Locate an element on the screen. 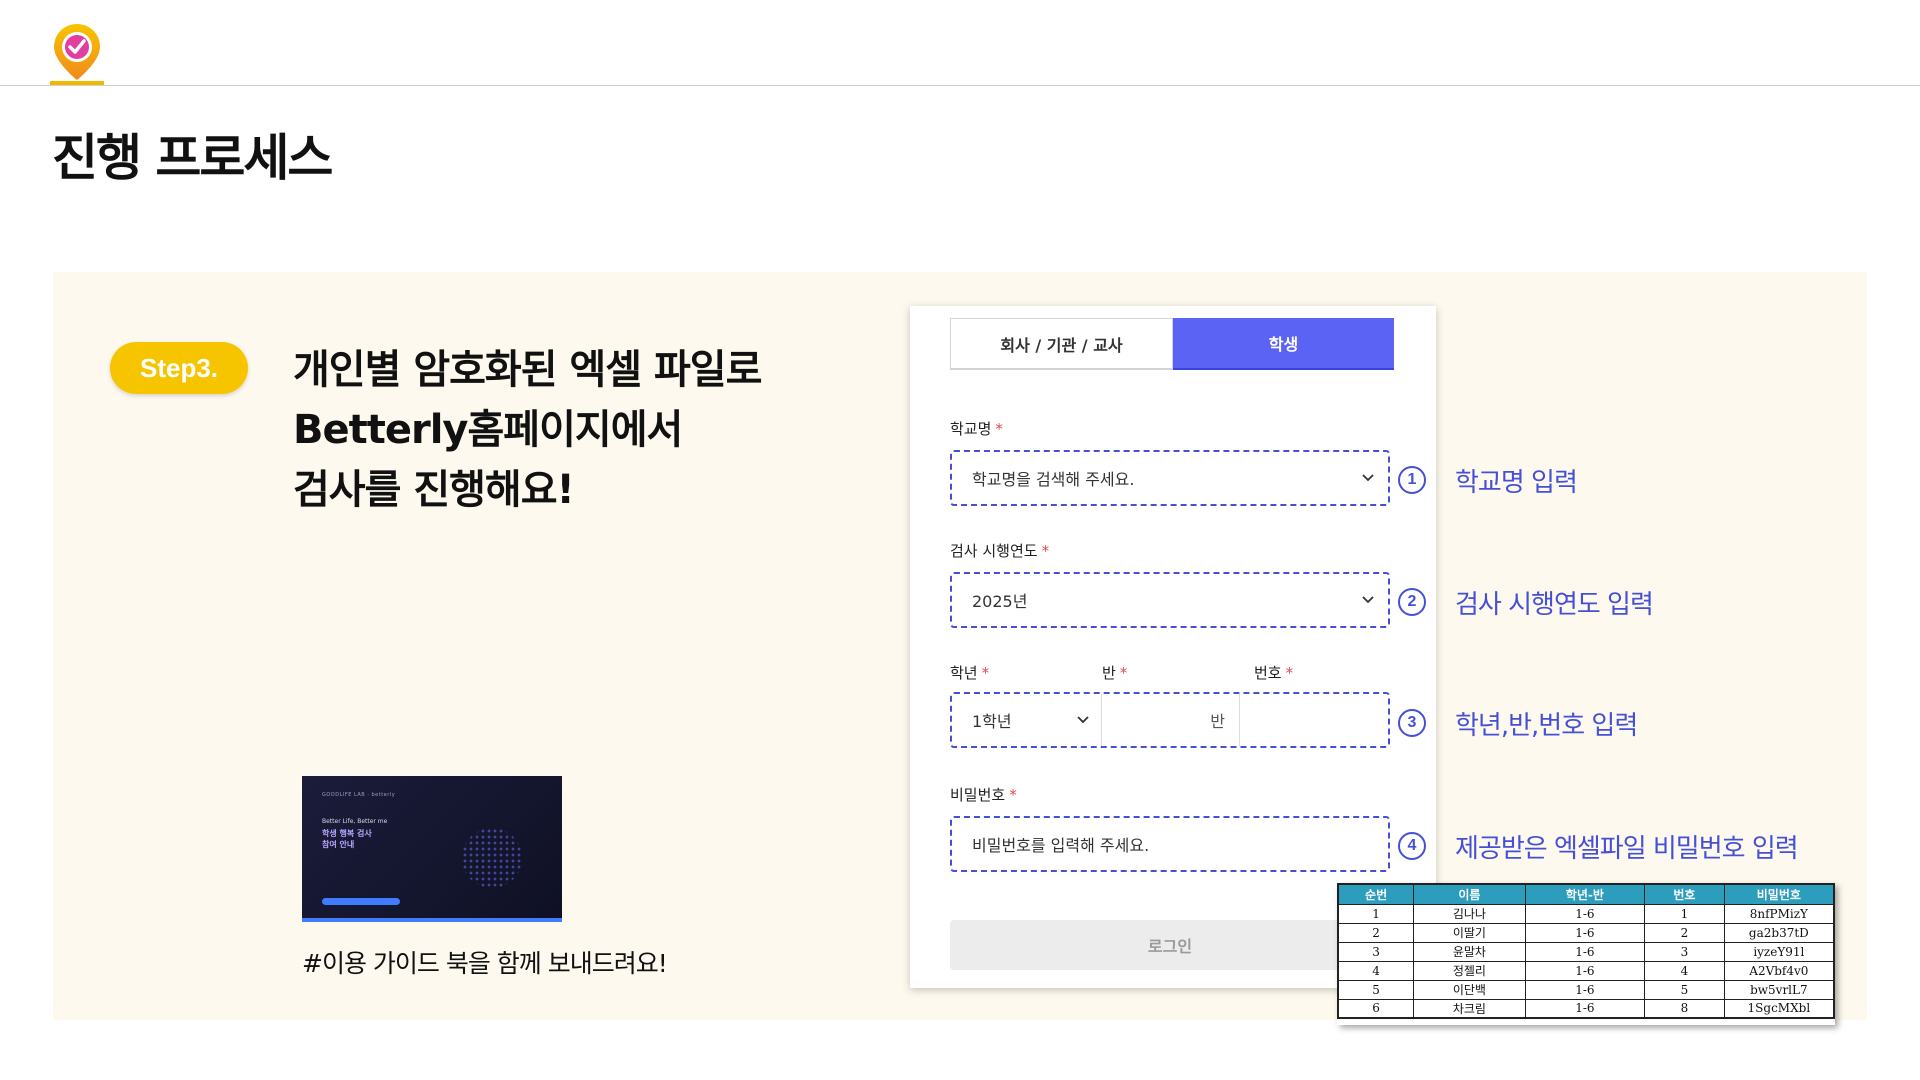  class-label-text: 반 is located at coordinates (1109, 673).